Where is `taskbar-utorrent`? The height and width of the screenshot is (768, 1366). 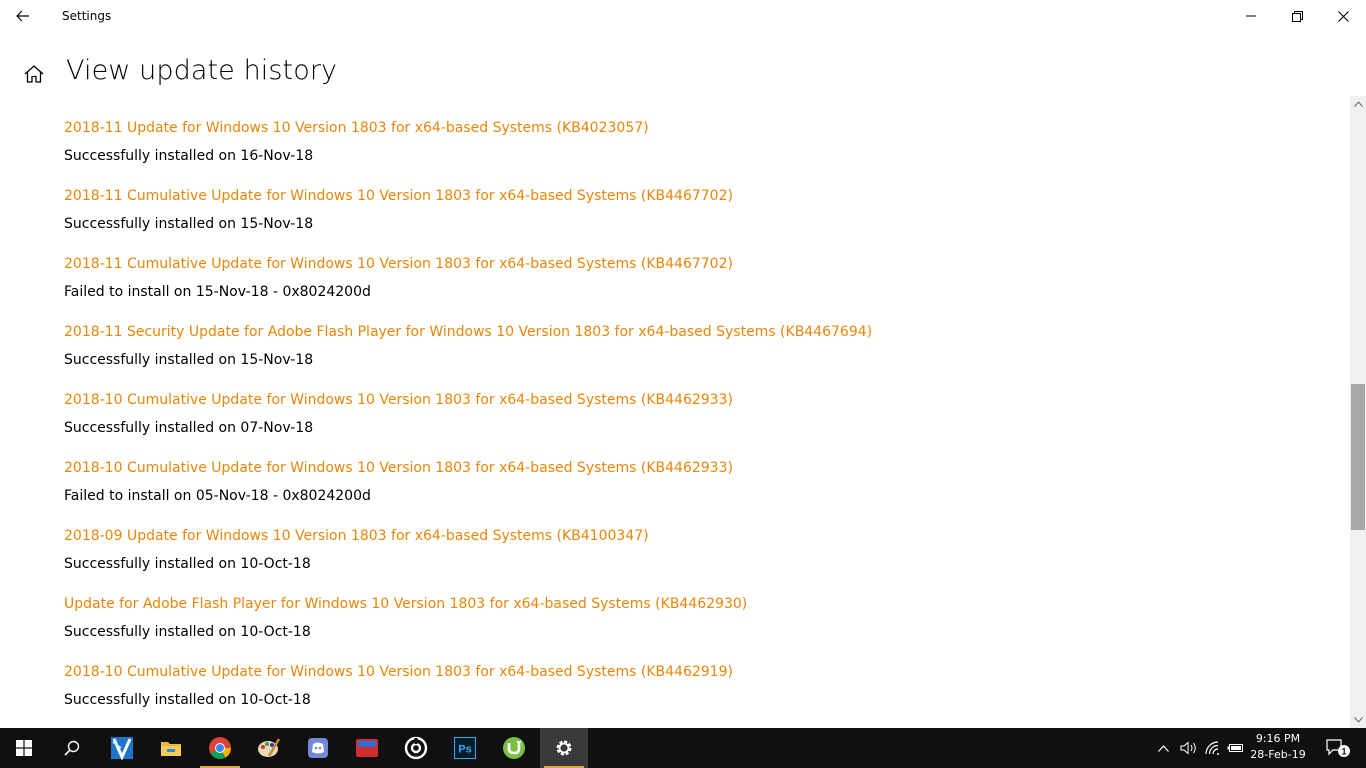
taskbar-utorrent is located at coordinates (514, 748).